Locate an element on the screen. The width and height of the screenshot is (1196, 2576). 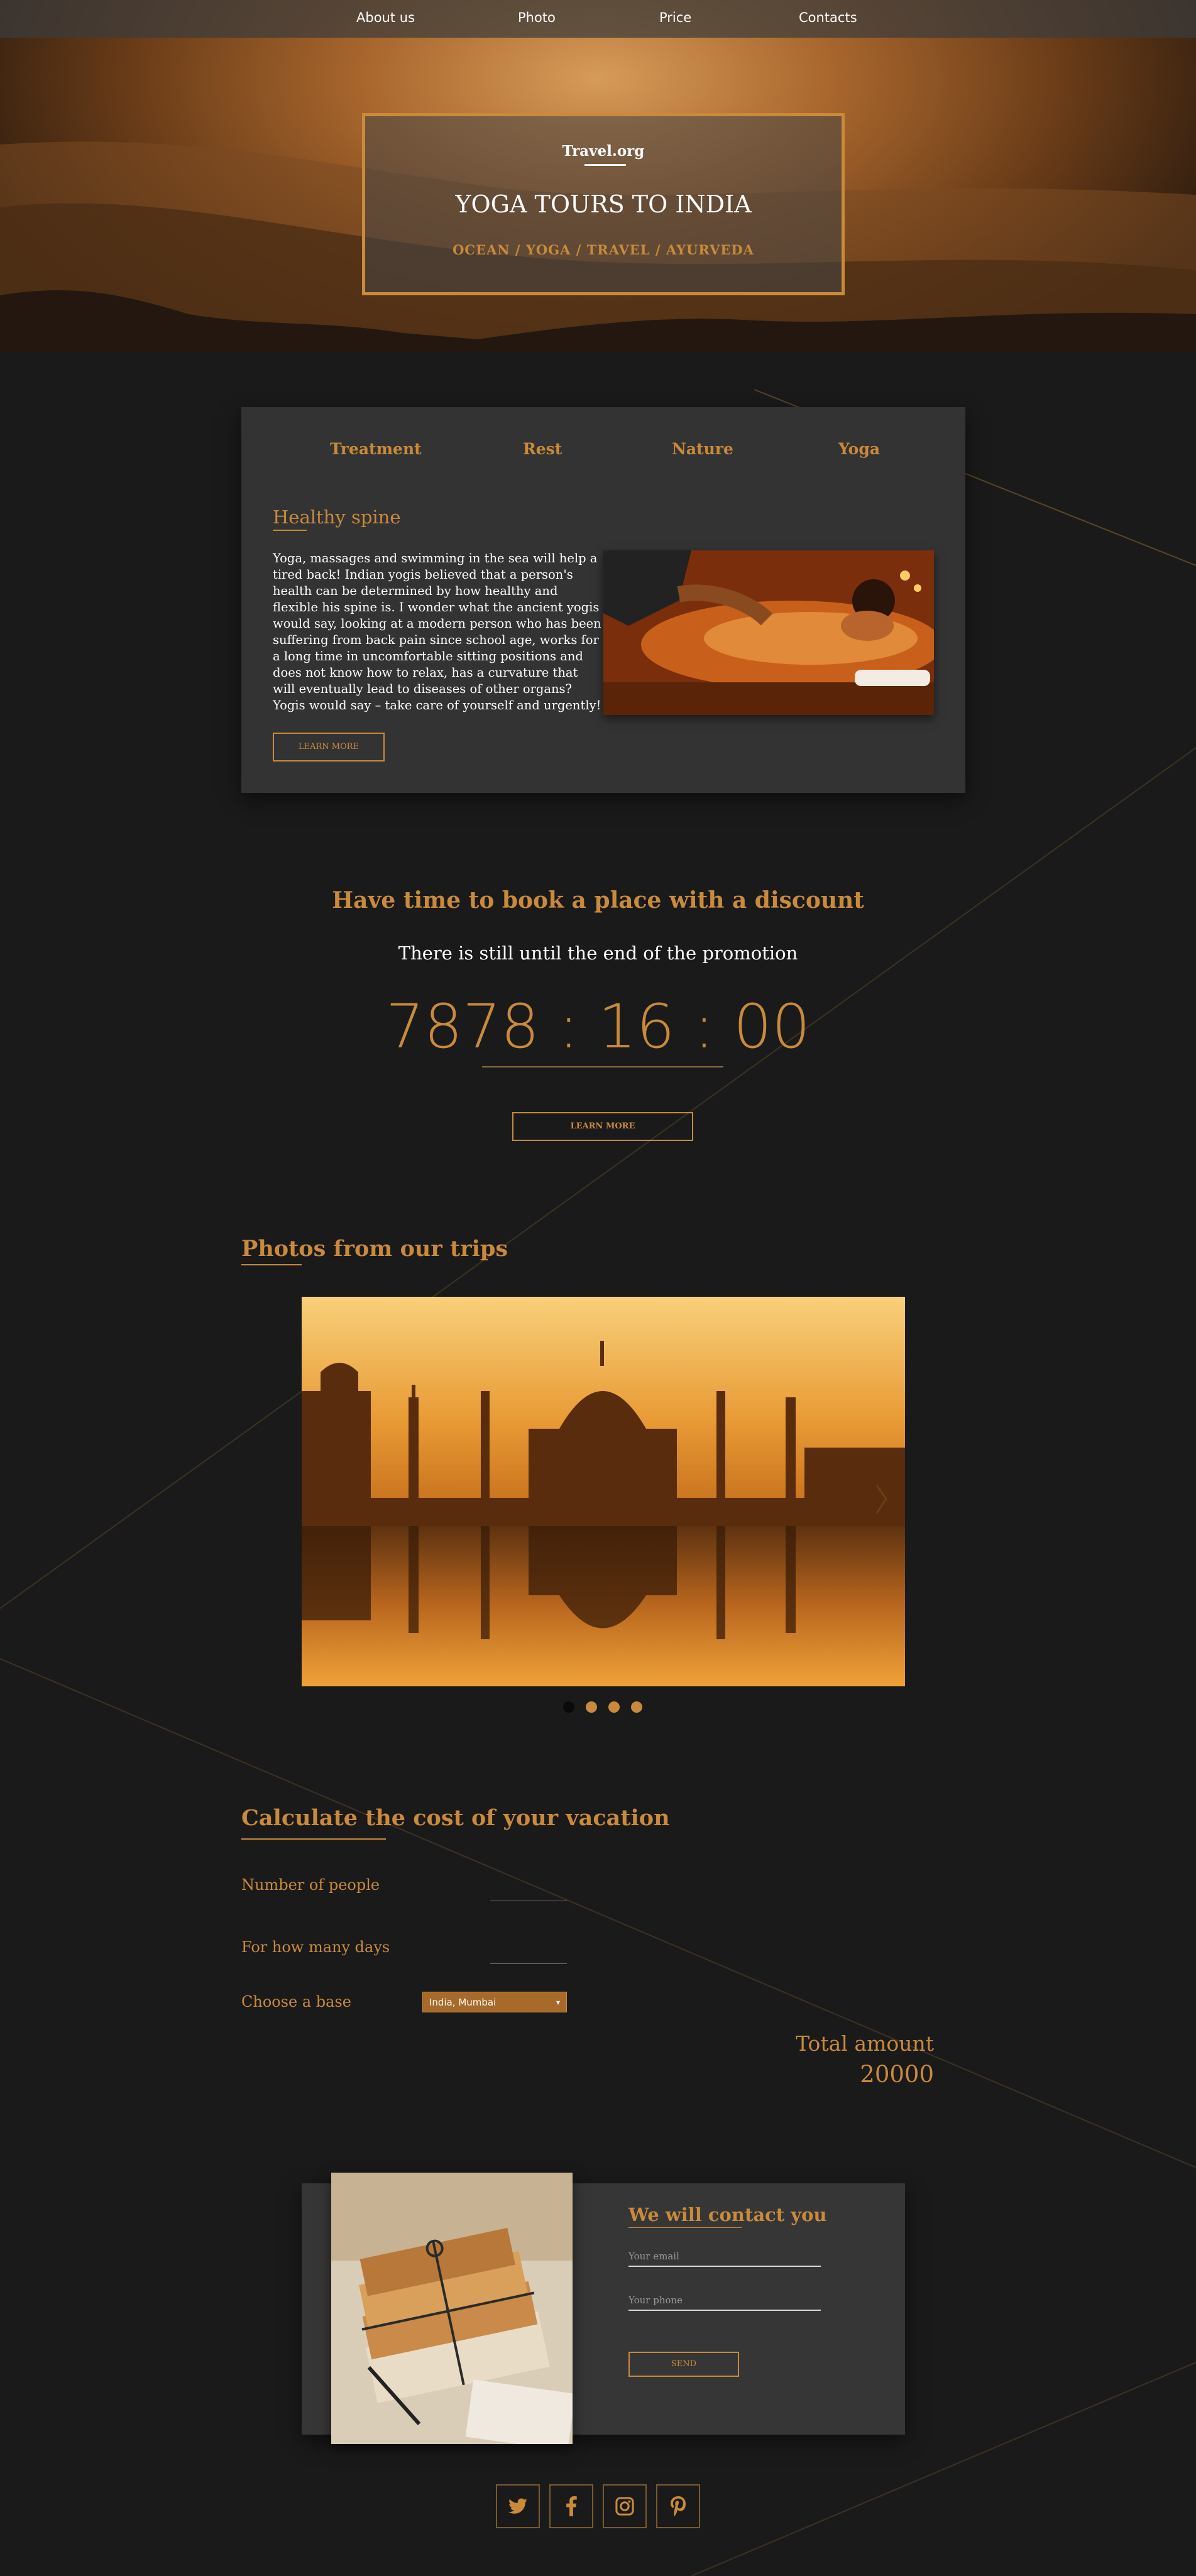
nav-item-photo: Photo is located at coordinates (537, 17).